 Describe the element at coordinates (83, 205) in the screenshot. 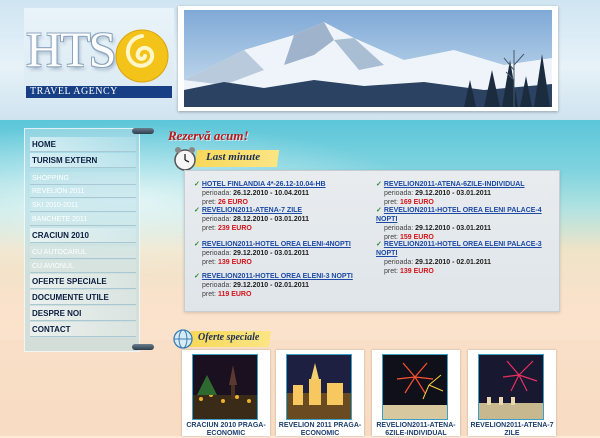

I see `sidebar-item: SKI 2010-2011` at that location.